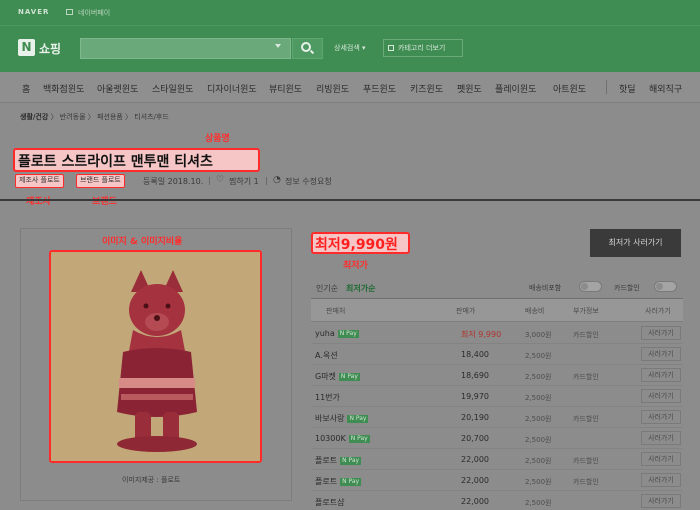 Image resolution: width=700 pixels, height=510 pixels. What do you see at coordinates (515, 88) in the screenshot?
I see `nav-item-play: 플레이윈도` at bounding box center [515, 88].